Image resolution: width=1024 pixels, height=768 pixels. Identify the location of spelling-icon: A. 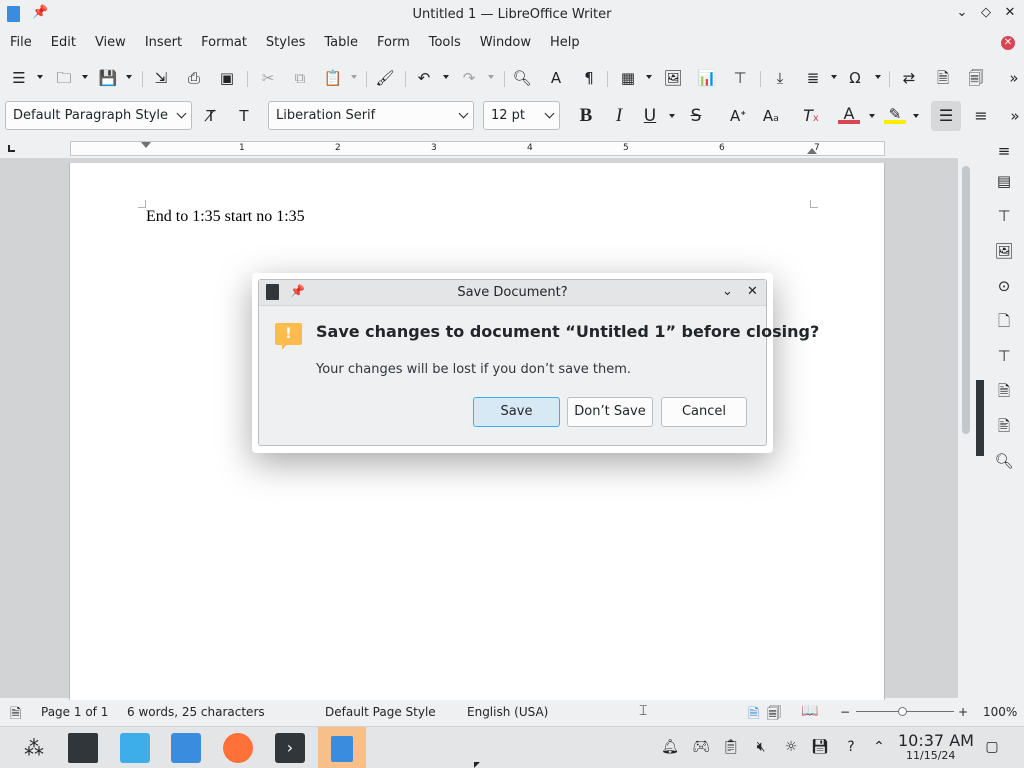
(556, 78).